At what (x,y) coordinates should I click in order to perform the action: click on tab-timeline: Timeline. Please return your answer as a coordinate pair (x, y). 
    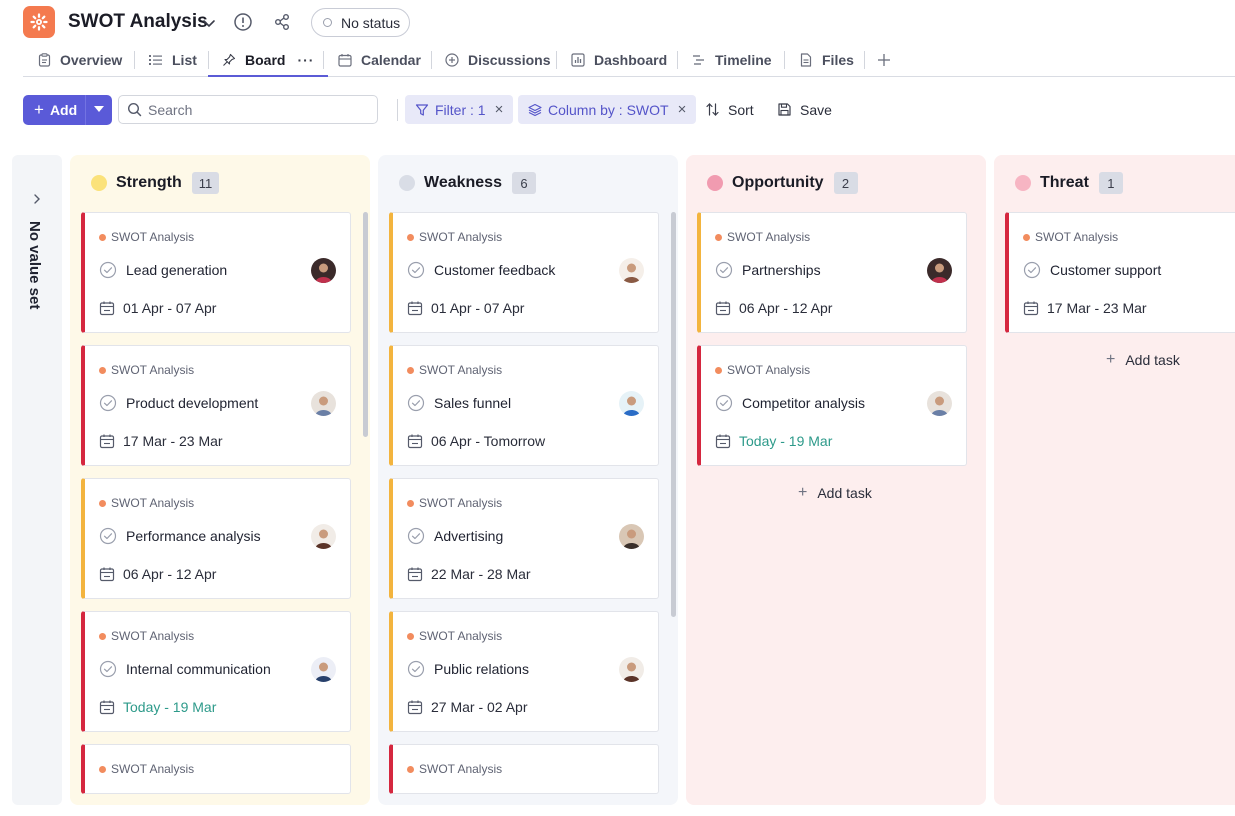
    Looking at the image, I should click on (732, 60).